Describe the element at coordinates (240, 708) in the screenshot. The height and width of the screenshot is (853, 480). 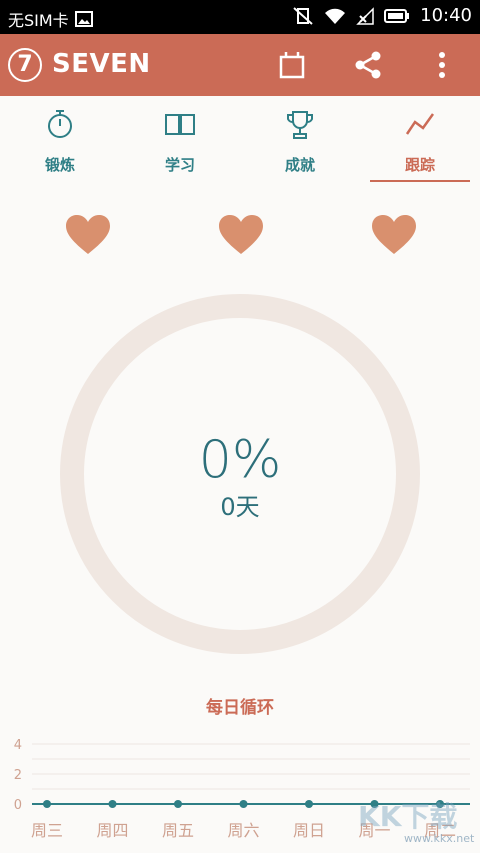
I see `chart-title: 每日循环` at that location.